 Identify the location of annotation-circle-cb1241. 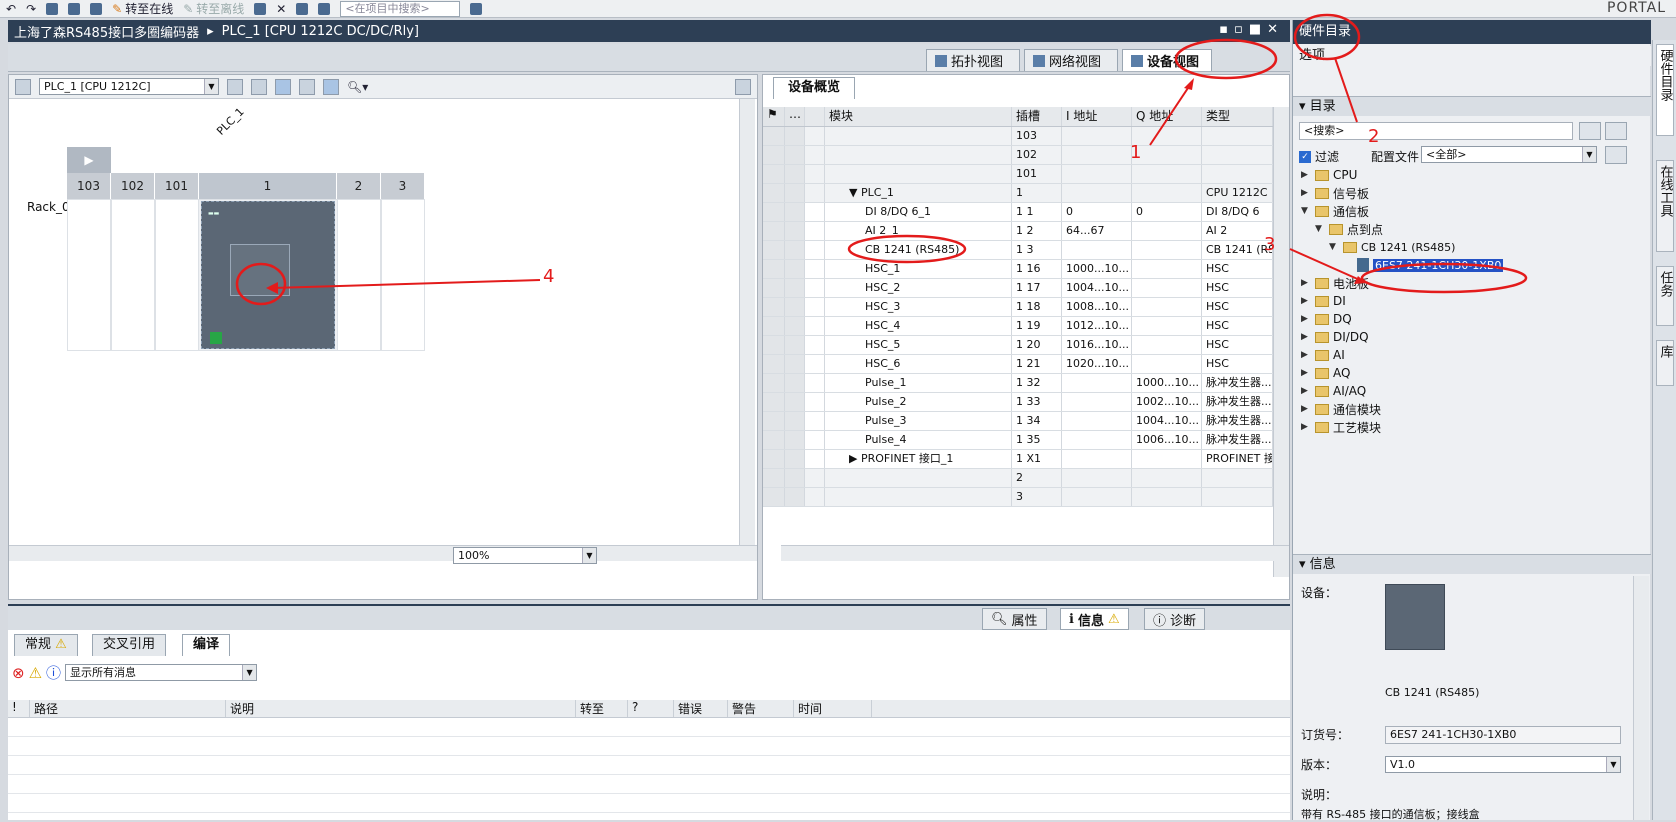
(907, 249).